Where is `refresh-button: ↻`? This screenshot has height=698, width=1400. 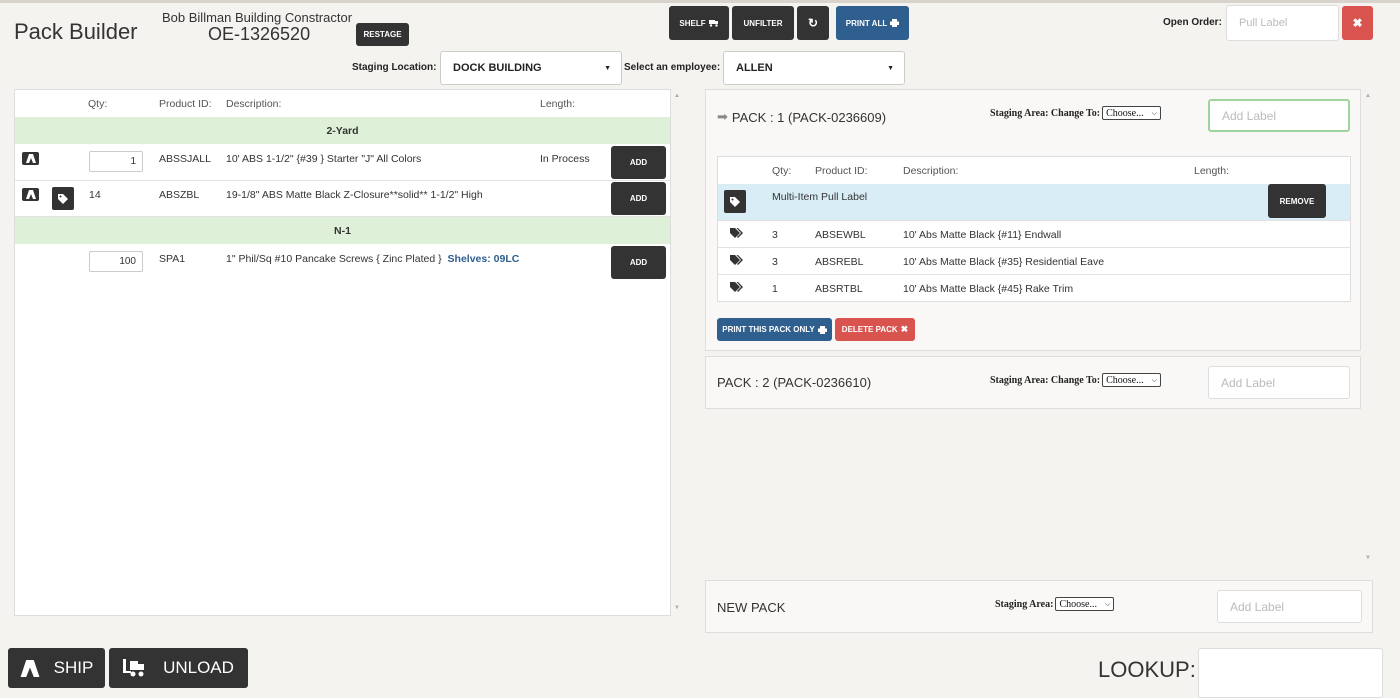
refresh-button: ↻ is located at coordinates (813, 23).